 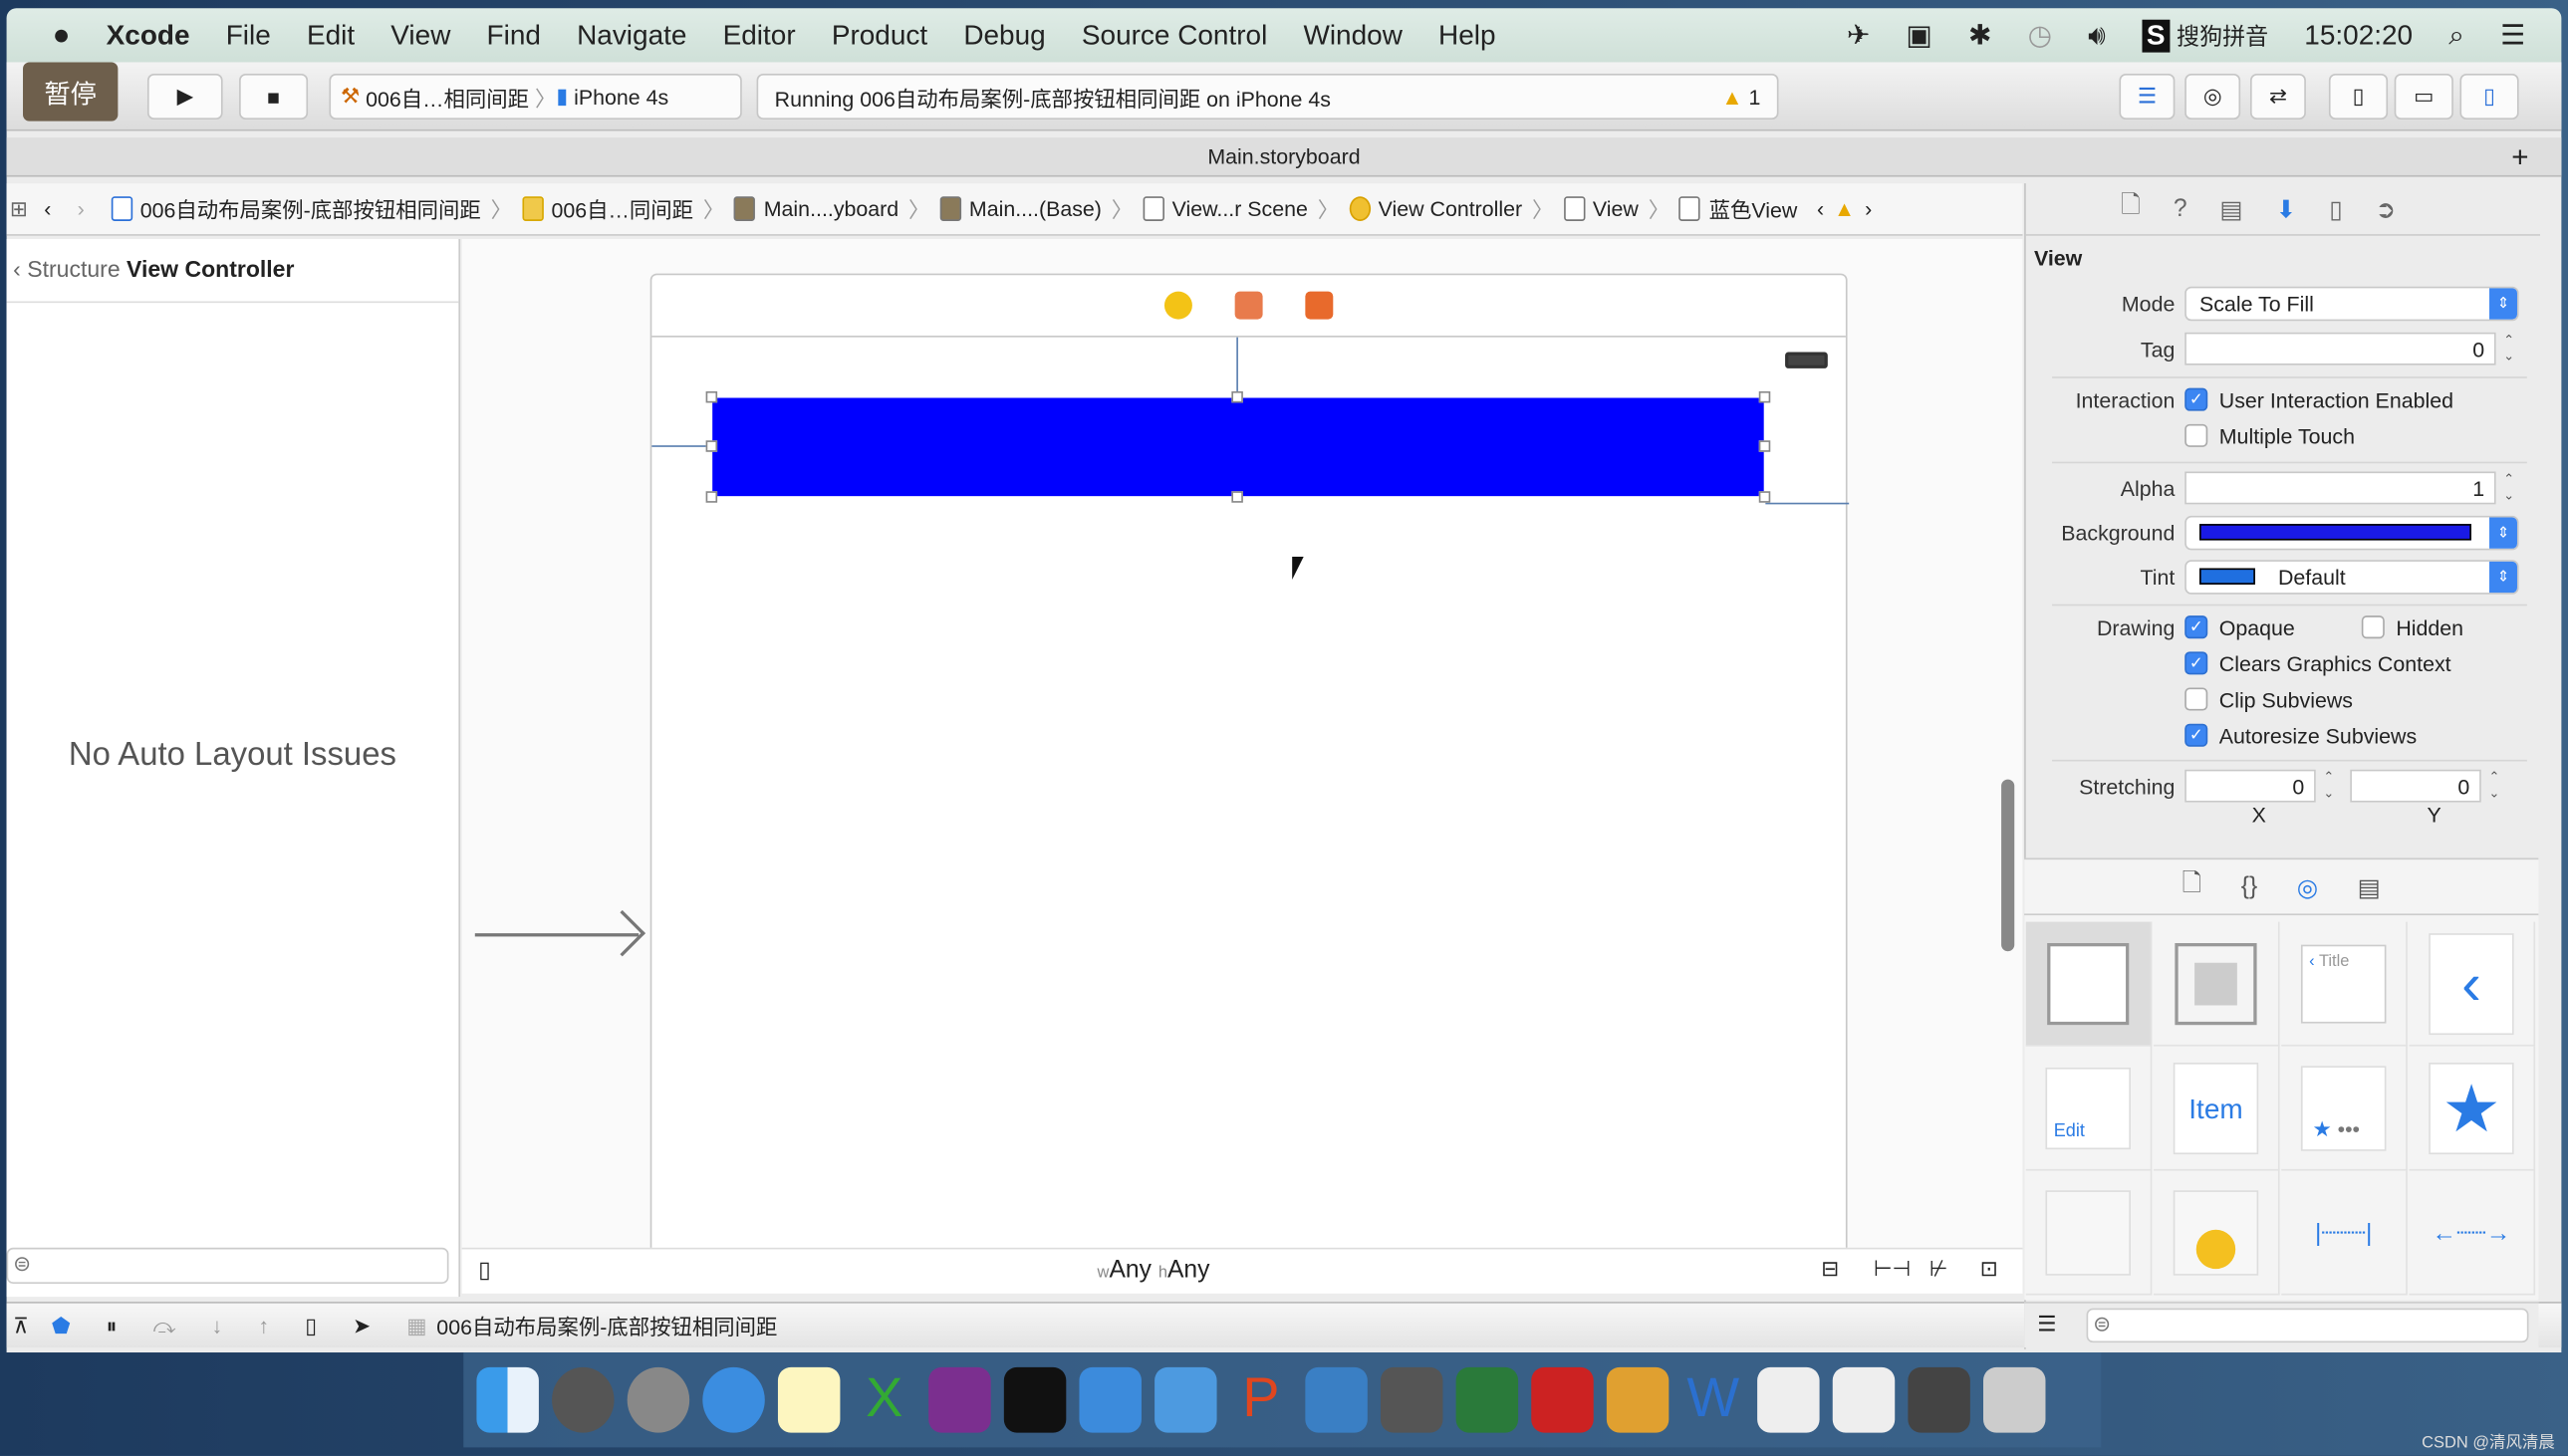 I want to click on airplane-icon: ✈, so click(x=1858, y=35).